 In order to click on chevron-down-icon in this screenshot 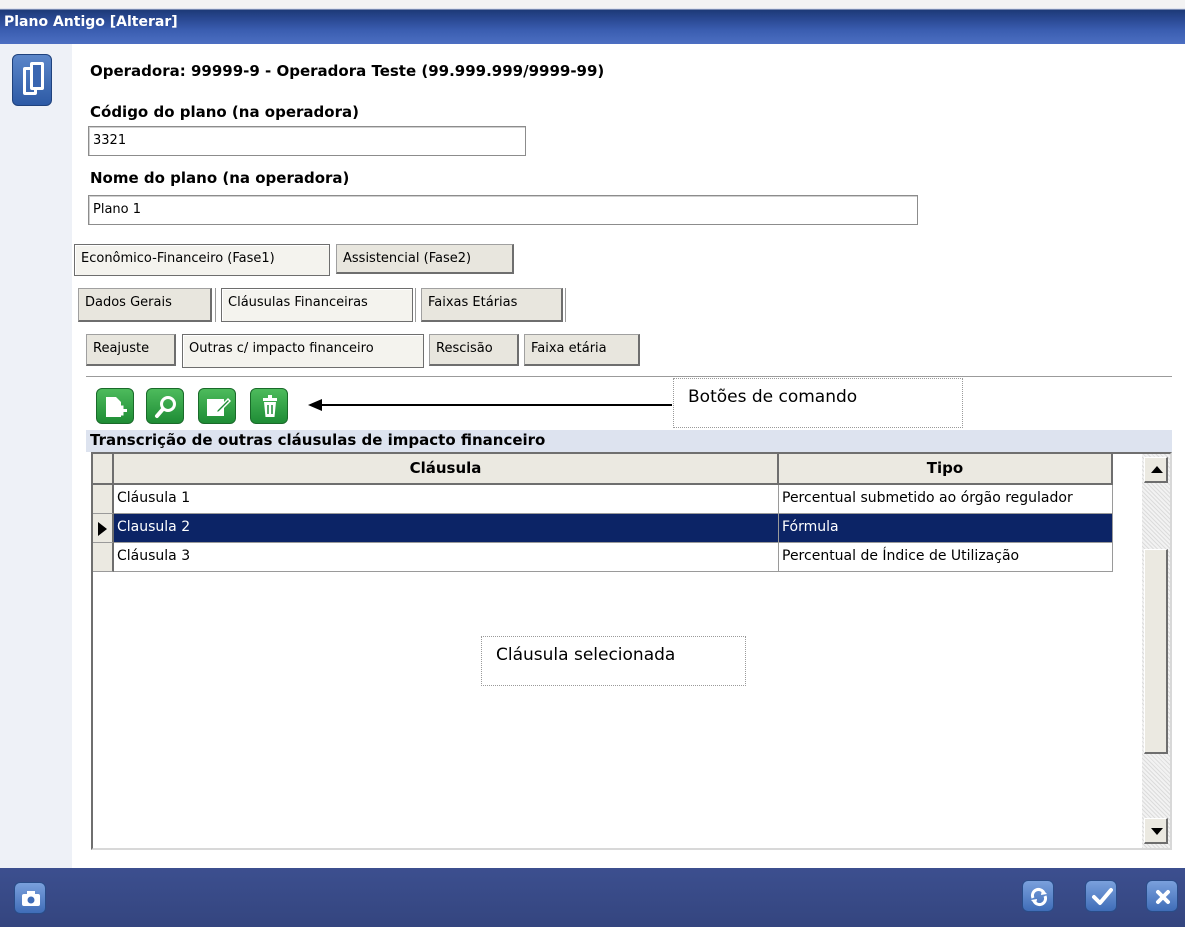, I will do `click(1157, 831)`.